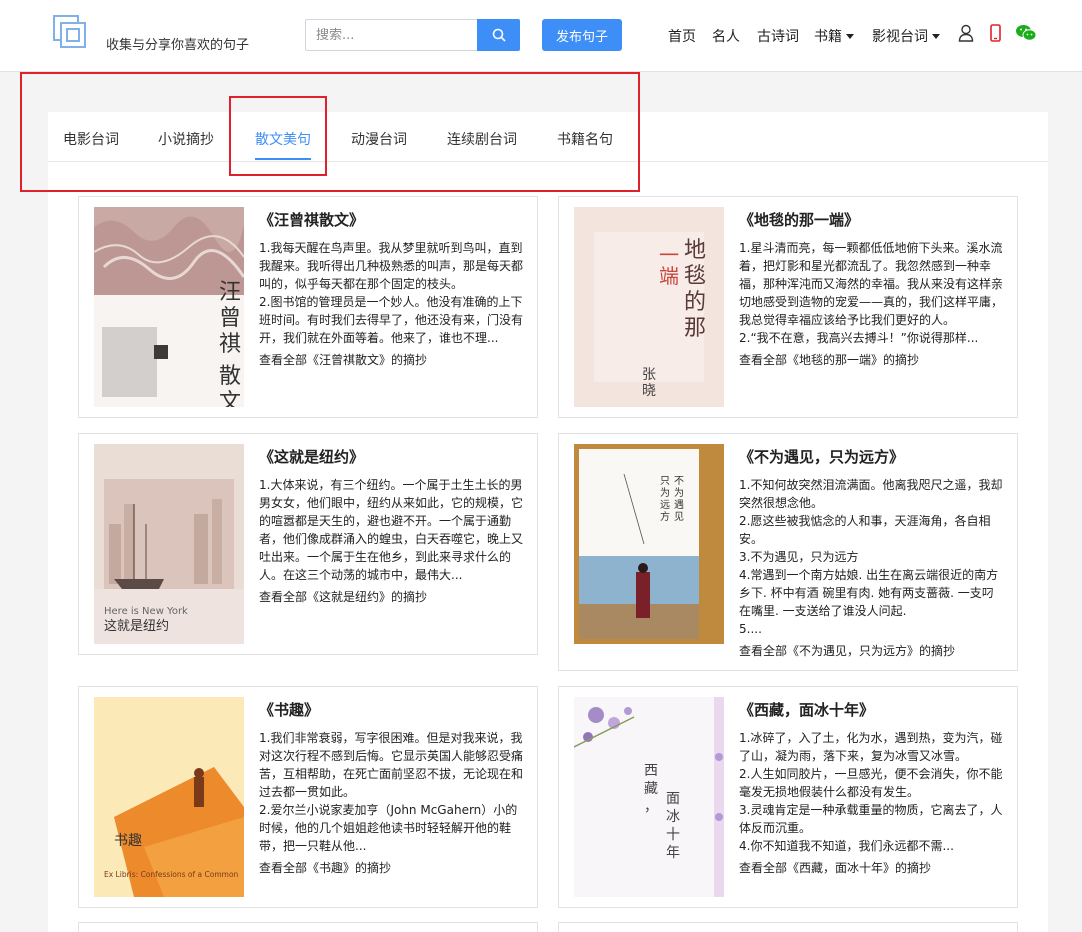 This screenshot has height=932, width=1082. Describe the element at coordinates (669, 265) in the screenshot. I see `cover-title-text: 一端` at that location.